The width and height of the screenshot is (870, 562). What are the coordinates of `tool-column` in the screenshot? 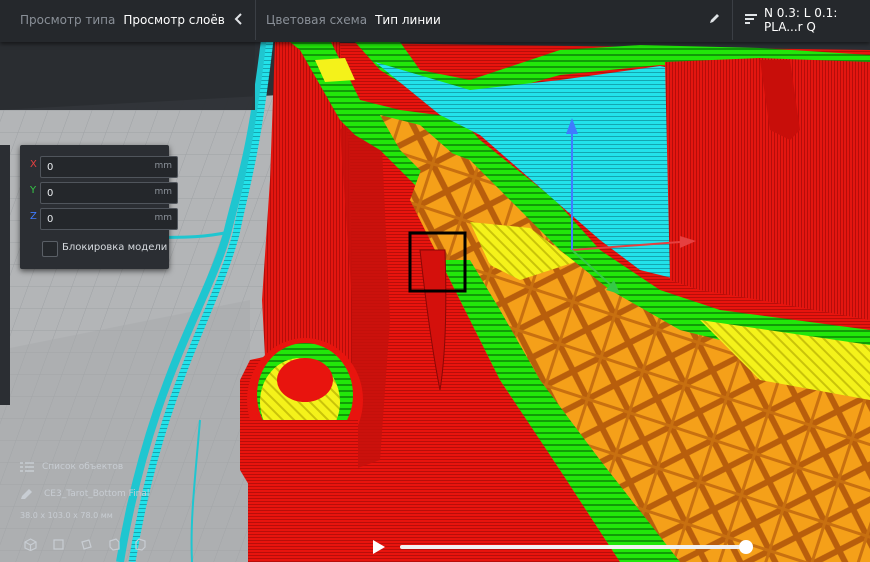 It's located at (5, 275).